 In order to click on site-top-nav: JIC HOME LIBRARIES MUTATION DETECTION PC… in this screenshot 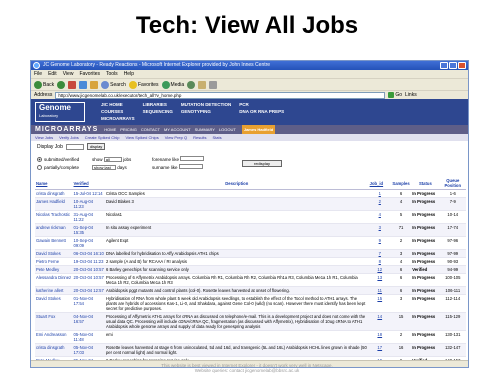, I will do `click(192, 111)`.